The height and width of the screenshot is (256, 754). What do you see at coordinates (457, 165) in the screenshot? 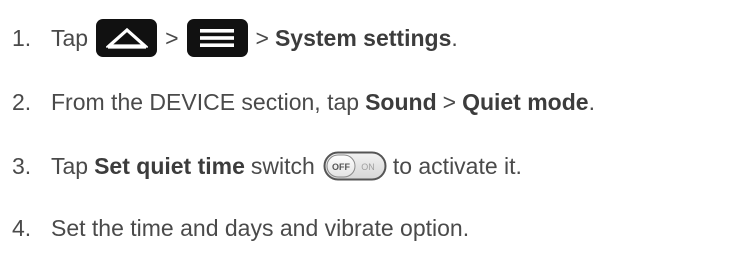
I see `step-text: to activate it.` at bounding box center [457, 165].